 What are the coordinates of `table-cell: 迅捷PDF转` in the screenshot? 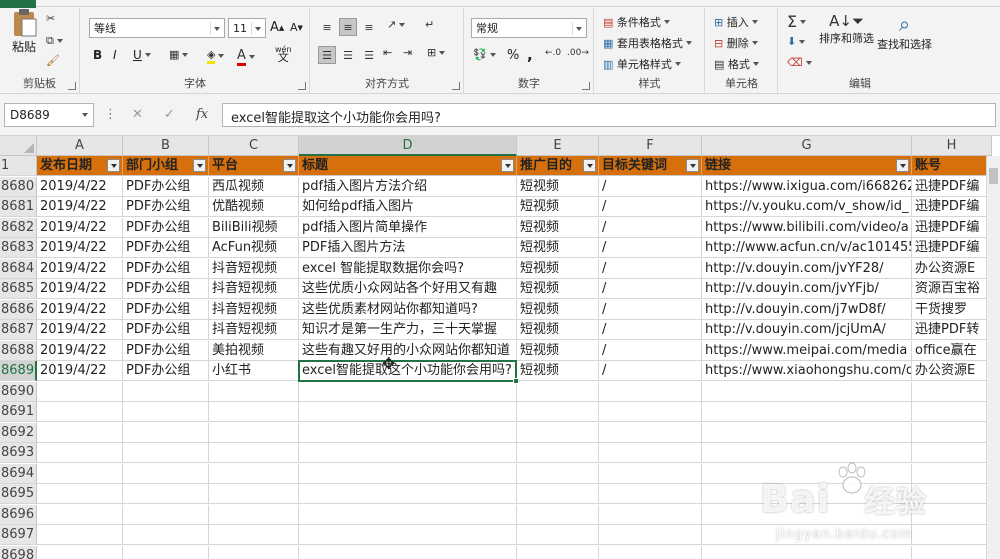 It's located at (952, 330).